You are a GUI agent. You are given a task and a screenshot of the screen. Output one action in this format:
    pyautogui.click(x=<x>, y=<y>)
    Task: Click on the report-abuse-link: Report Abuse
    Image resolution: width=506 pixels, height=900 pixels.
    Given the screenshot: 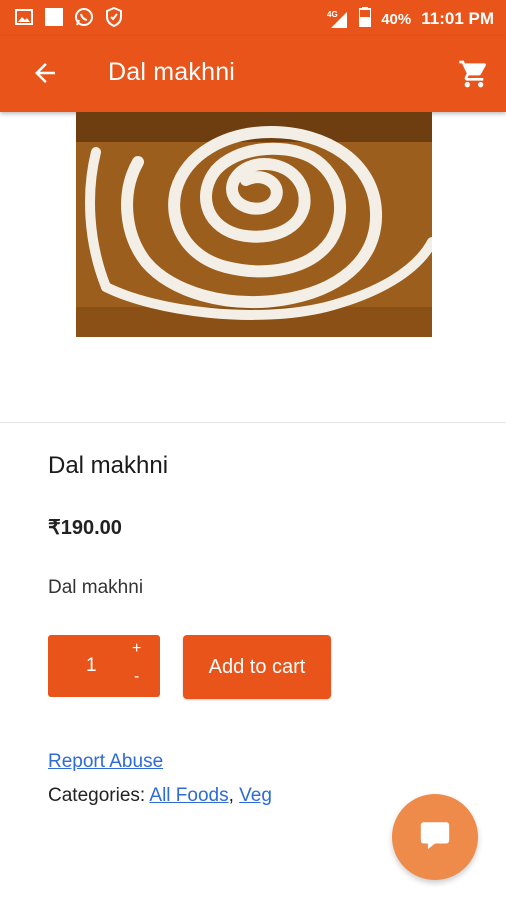 What is the action you would take?
    pyautogui.click(x=105, y=762)
    